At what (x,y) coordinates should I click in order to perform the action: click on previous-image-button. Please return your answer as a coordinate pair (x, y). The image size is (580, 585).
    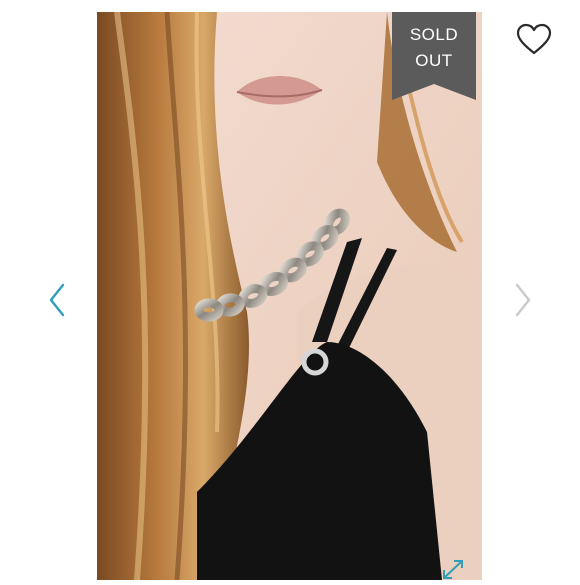
    Looking at the image, I should click on (57, 300).